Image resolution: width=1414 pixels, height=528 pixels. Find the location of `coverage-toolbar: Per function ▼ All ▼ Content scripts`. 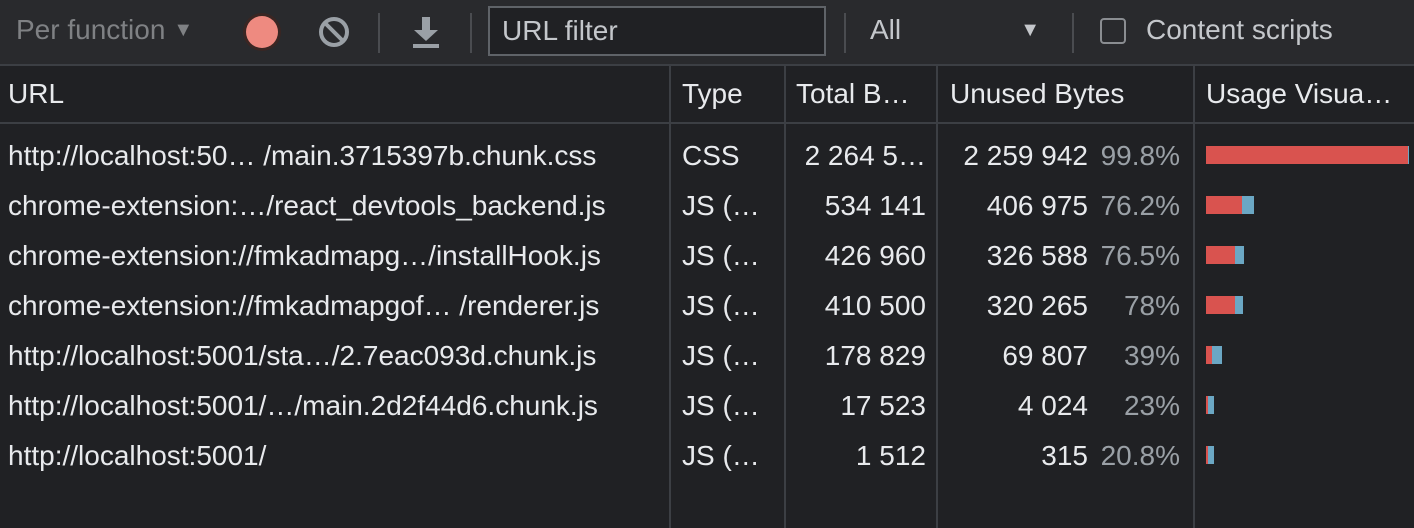

coverage-toolbar: Per function ▼ All ▼ Content scripts is located at coordinates (707, 33).